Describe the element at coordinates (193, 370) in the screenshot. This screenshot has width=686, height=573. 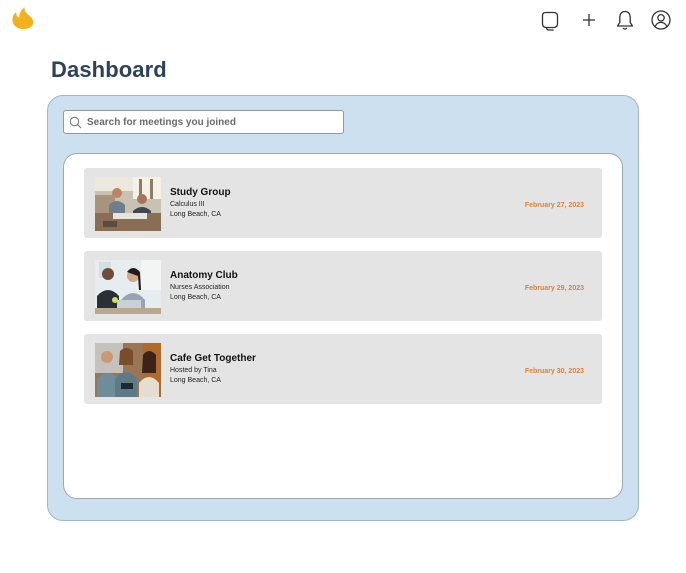
I see `meeting-subtitle: Hosted by Tina` at that location.